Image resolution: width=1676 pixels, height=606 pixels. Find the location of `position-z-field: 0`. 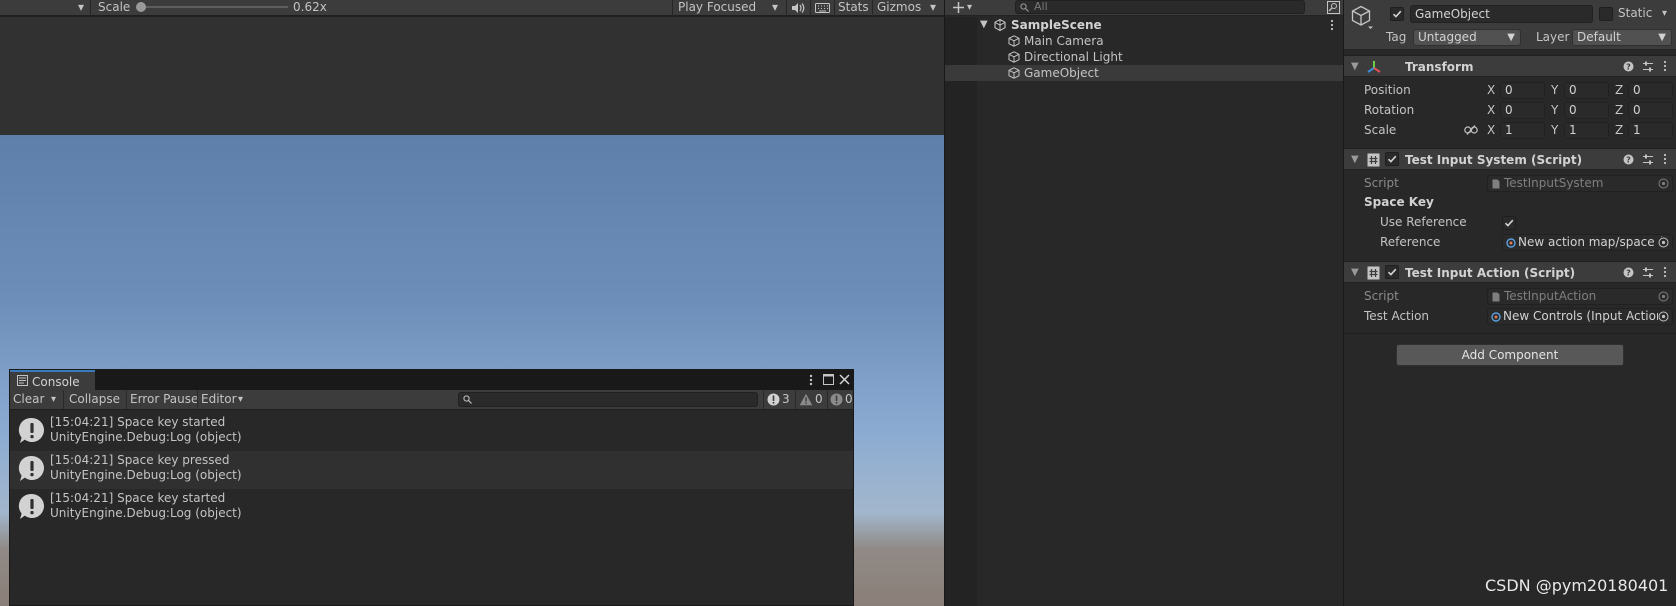

position-z-field: 0 is located at coordinates (1650, 90).